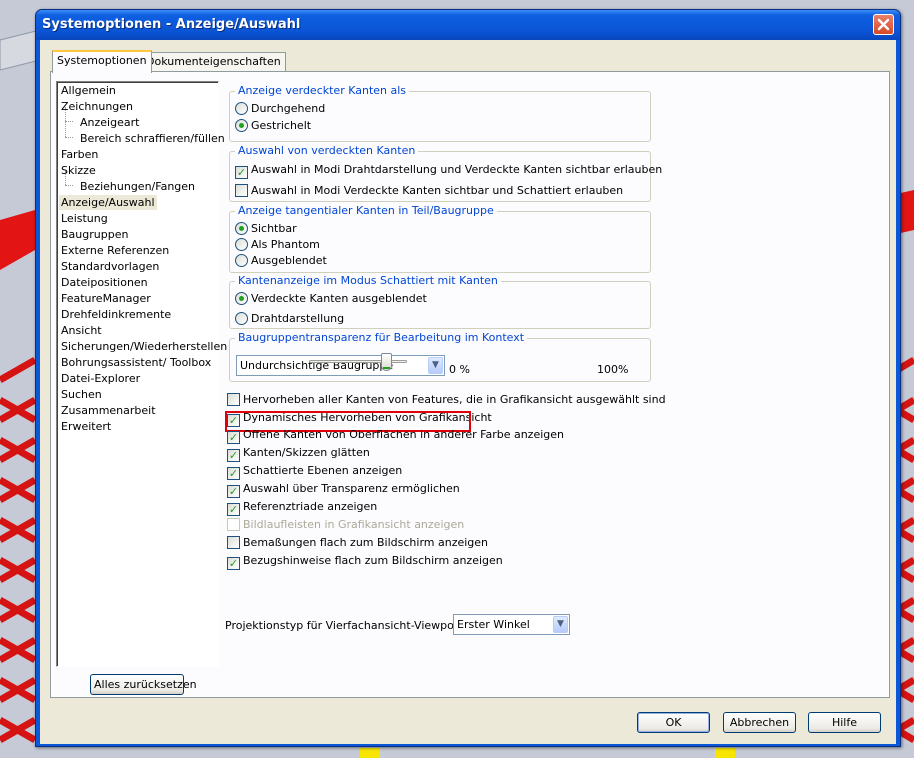 The width and height of the screenshot is (914, 758). I want to click on tree-item-ansicht: Ansicht, so click(81, 330).